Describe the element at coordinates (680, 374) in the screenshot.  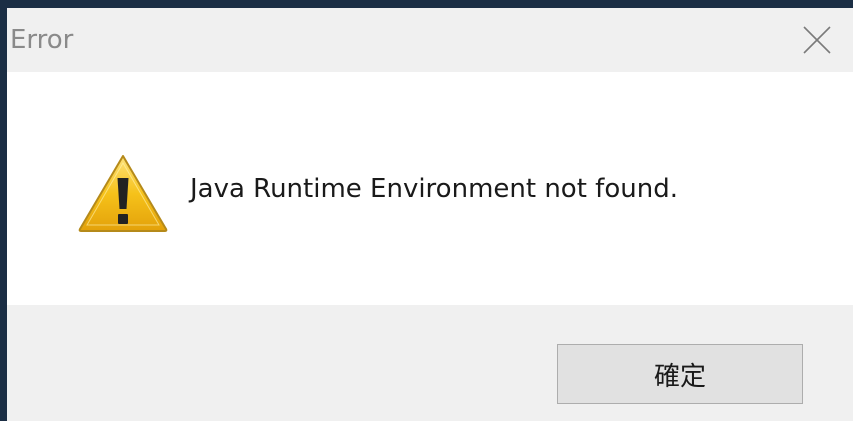
I see `ok-button: 確定` at that location.